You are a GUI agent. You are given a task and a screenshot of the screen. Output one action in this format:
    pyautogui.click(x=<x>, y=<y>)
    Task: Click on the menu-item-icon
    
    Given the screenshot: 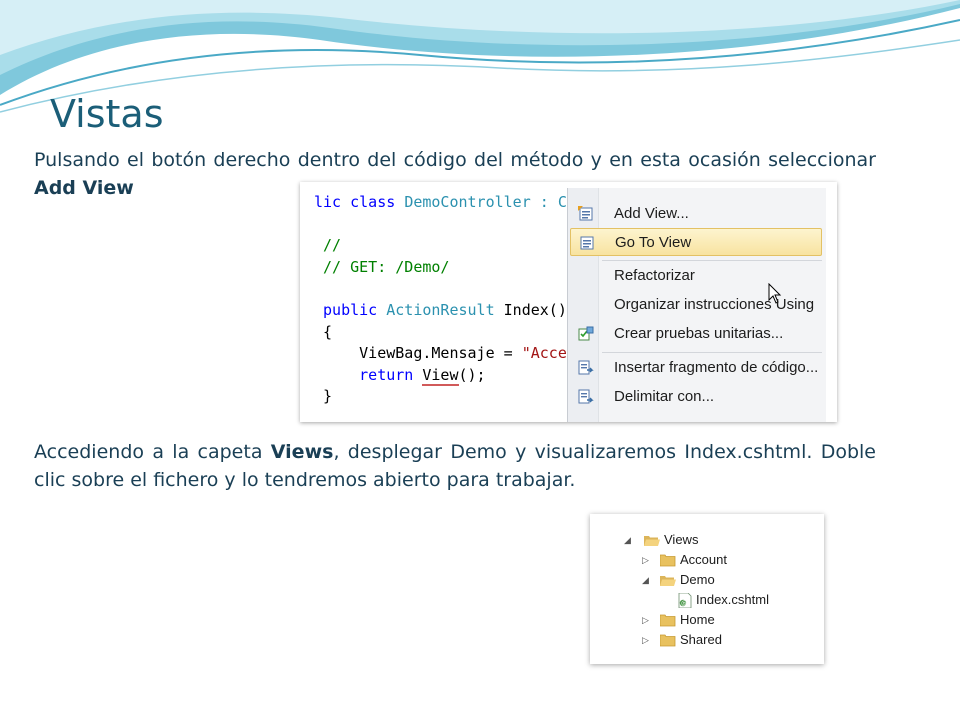 What is the action you would take?
    pyautogui.click(x=586, y=421)
    